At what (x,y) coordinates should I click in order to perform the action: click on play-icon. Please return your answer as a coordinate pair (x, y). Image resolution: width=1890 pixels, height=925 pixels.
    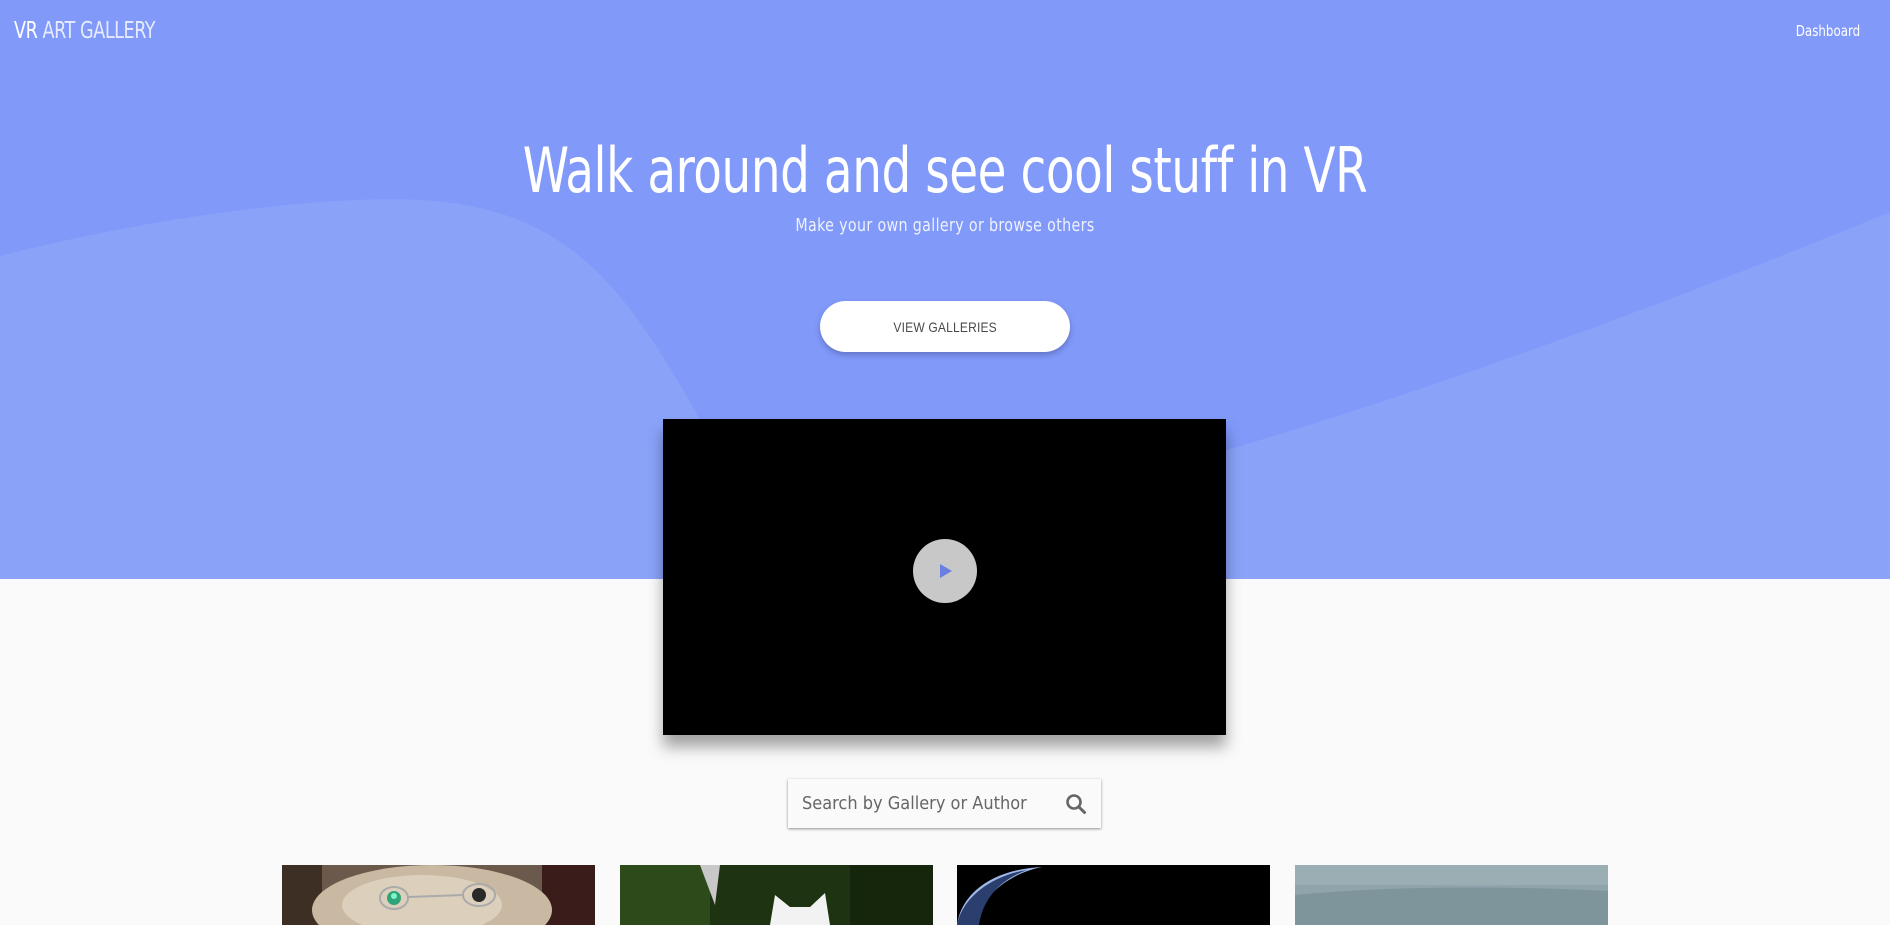
    Looking at the image, I should click on (946, 571).